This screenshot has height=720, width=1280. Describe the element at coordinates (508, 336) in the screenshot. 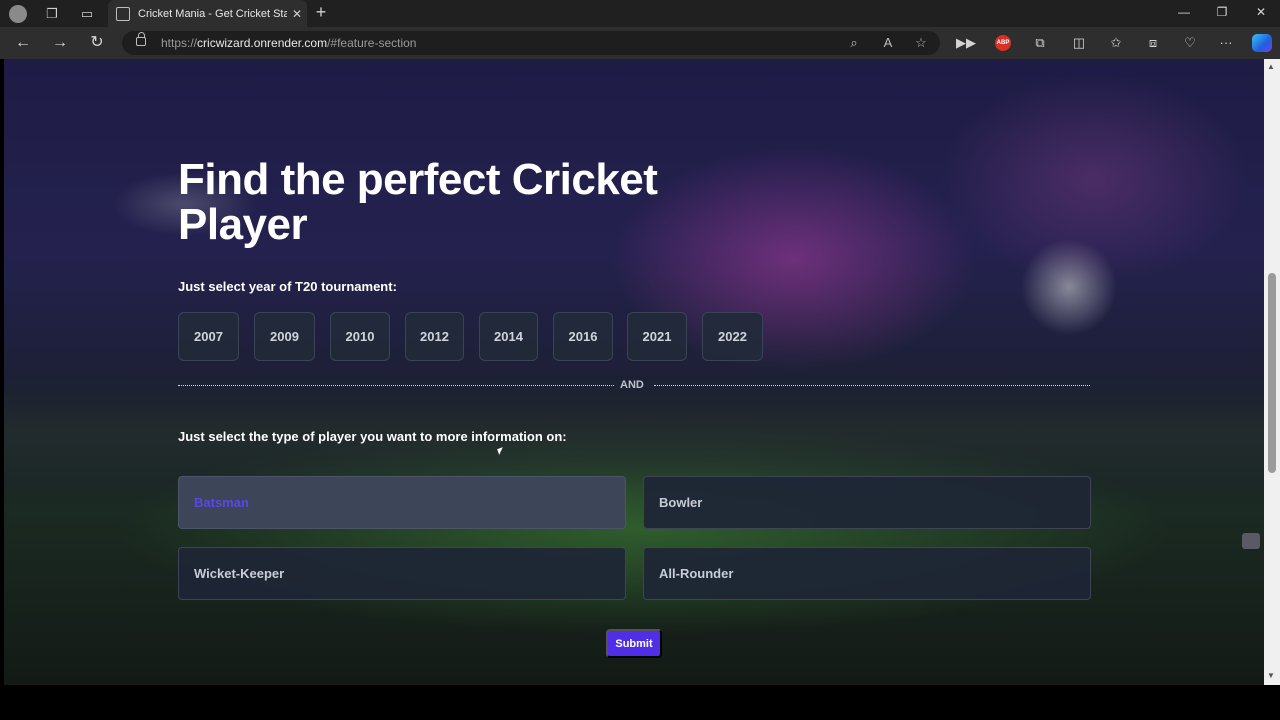

I see `year-button-2014: 2014` at that location.